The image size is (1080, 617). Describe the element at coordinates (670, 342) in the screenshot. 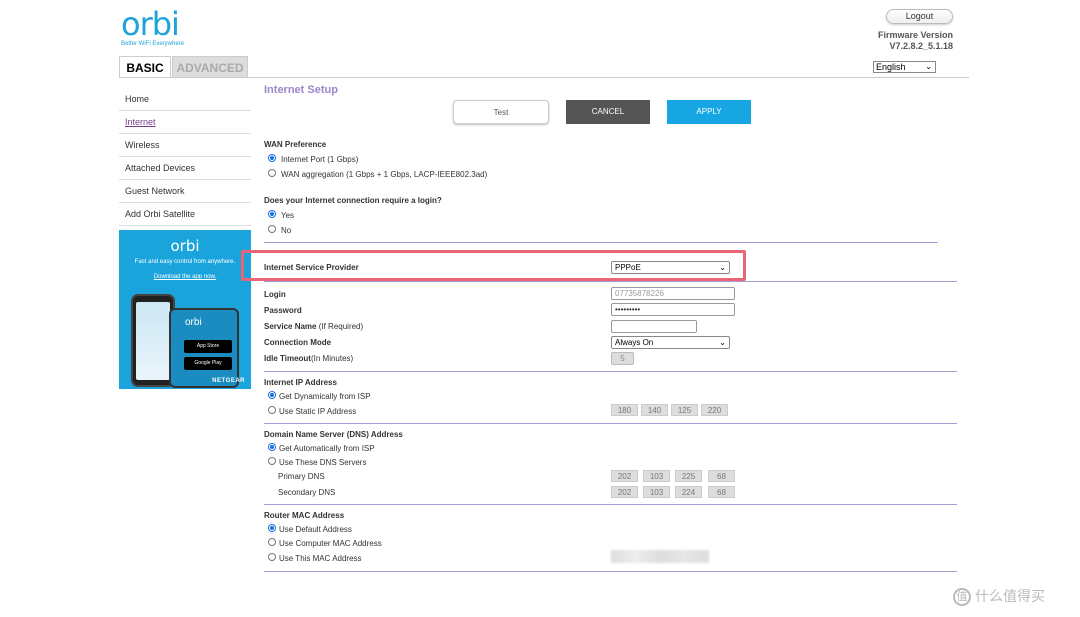

I see `connection-mode-select: Always On ⌄` at that location.